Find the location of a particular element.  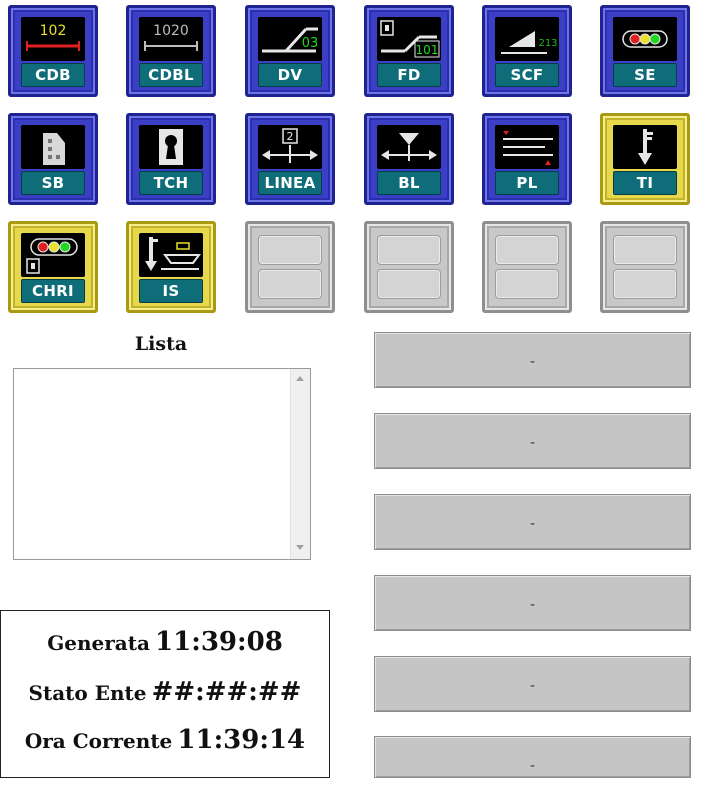

tile-bl: BL is located at coordinates (409, 159).